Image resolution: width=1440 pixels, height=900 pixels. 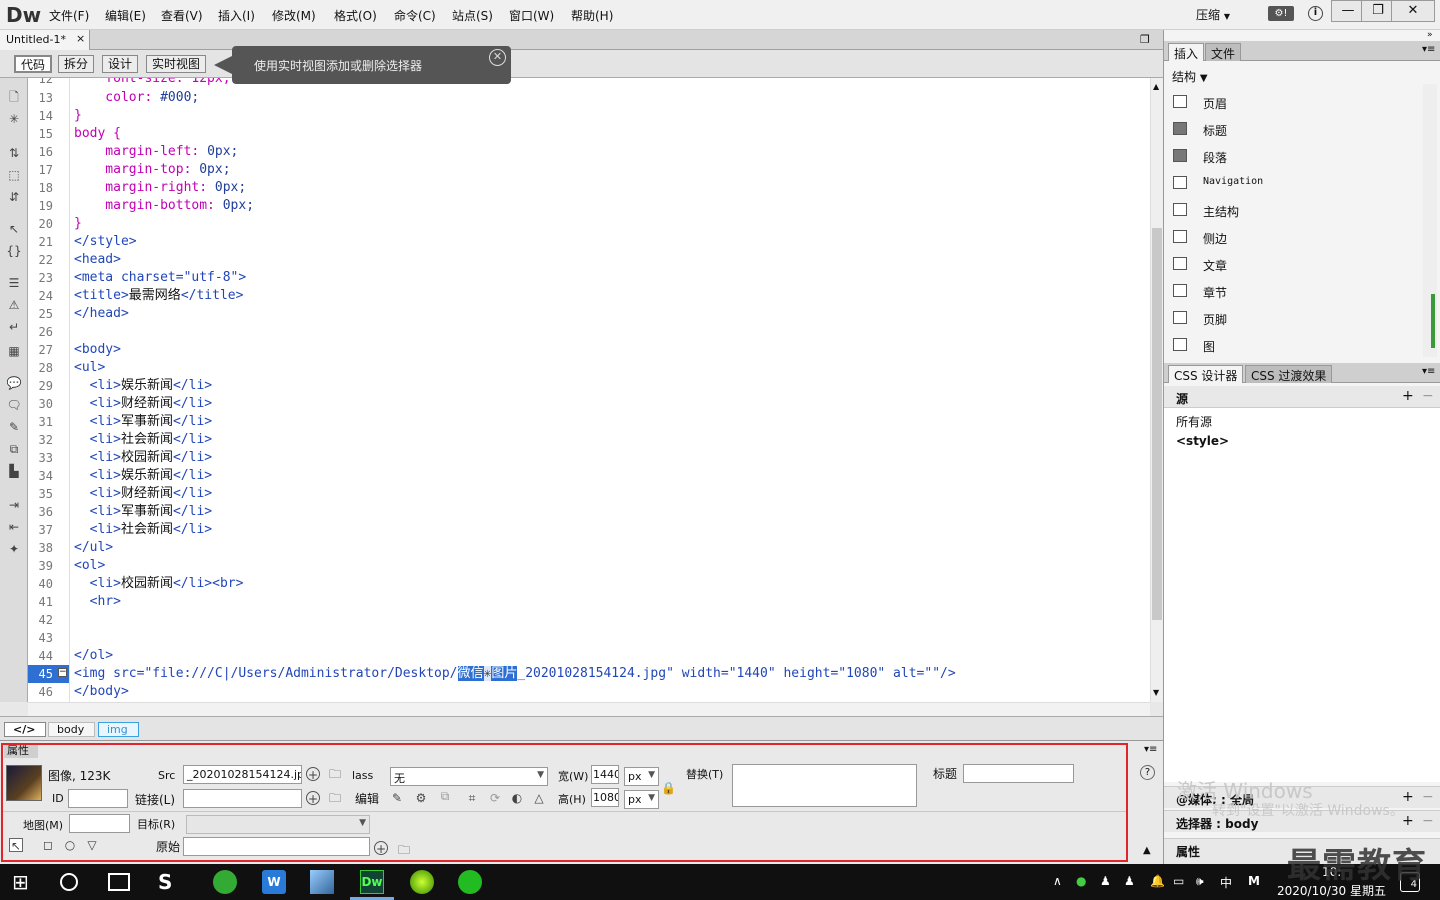 I want to click on volume-icon: 🕪, so click(x=1200, y=881).